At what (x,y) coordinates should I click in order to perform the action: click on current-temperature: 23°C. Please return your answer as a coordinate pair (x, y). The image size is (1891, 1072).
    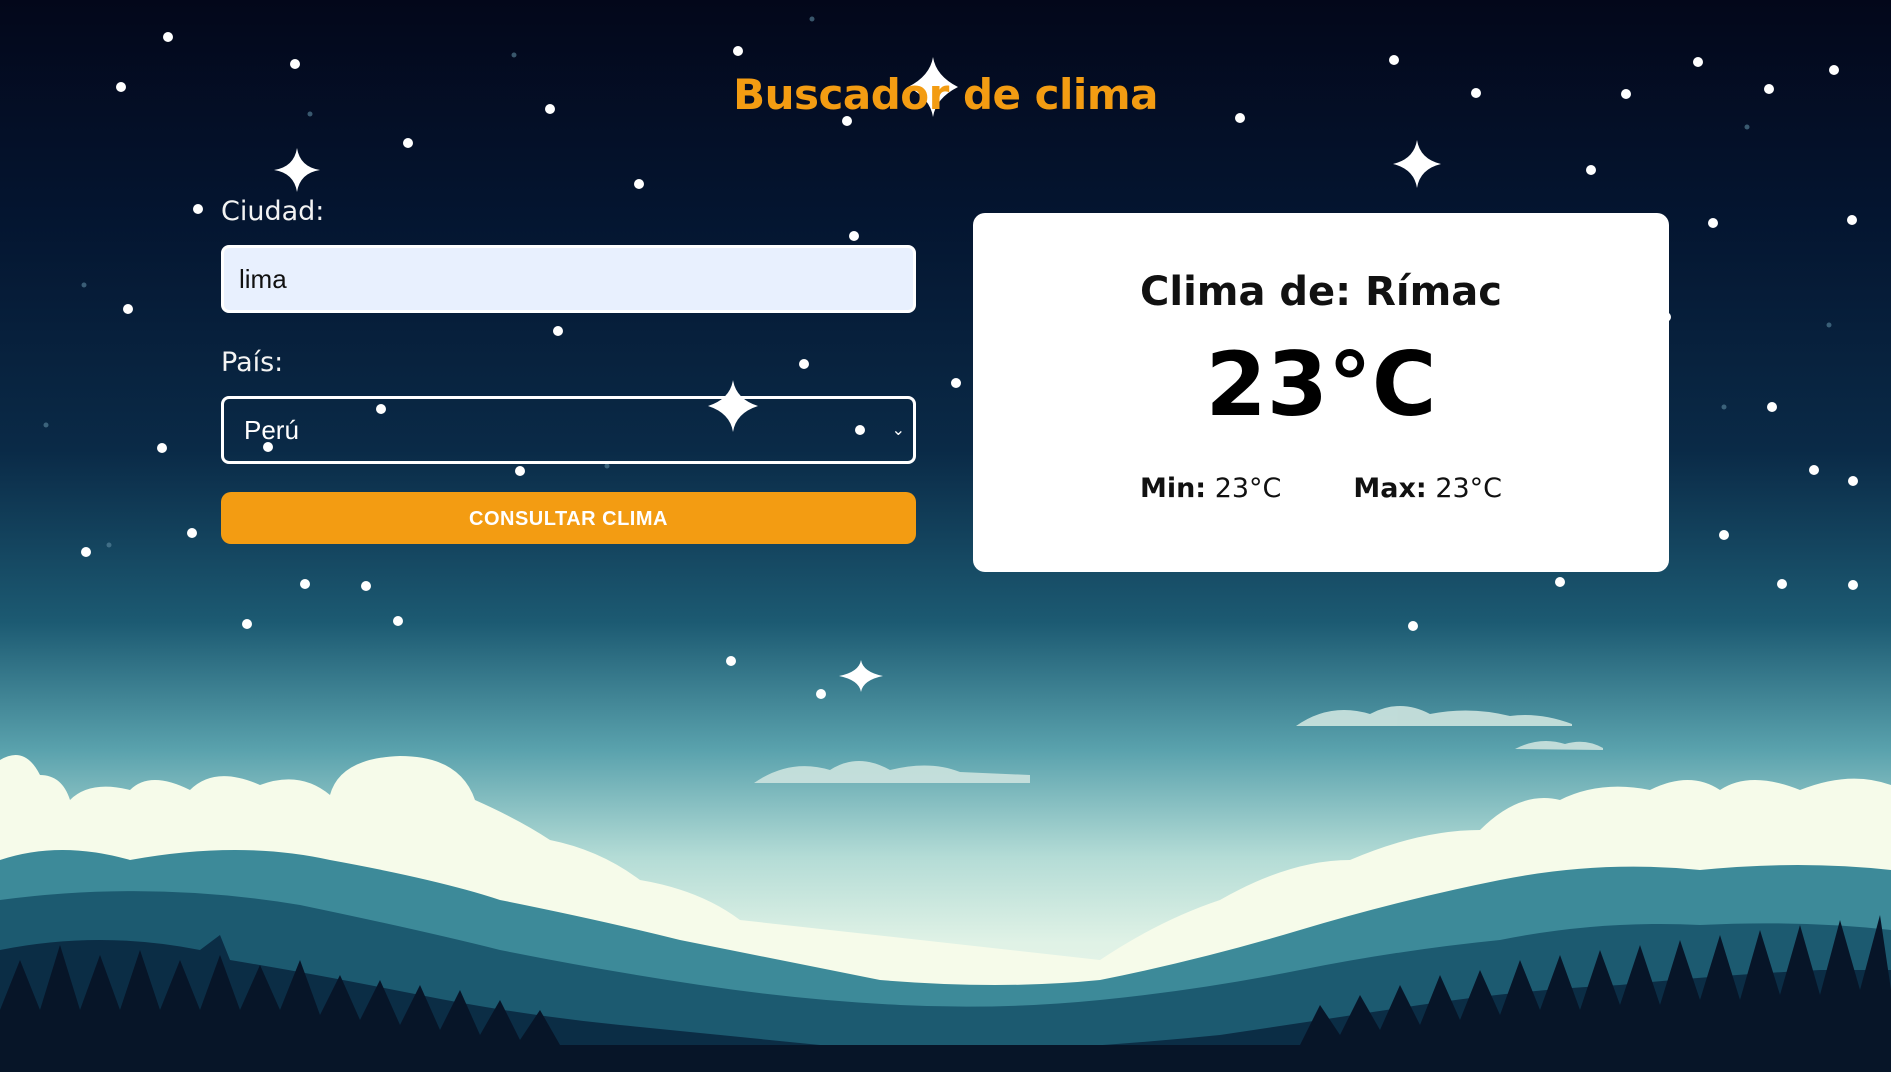
    Looking at the image, I should click on (1321, 384).